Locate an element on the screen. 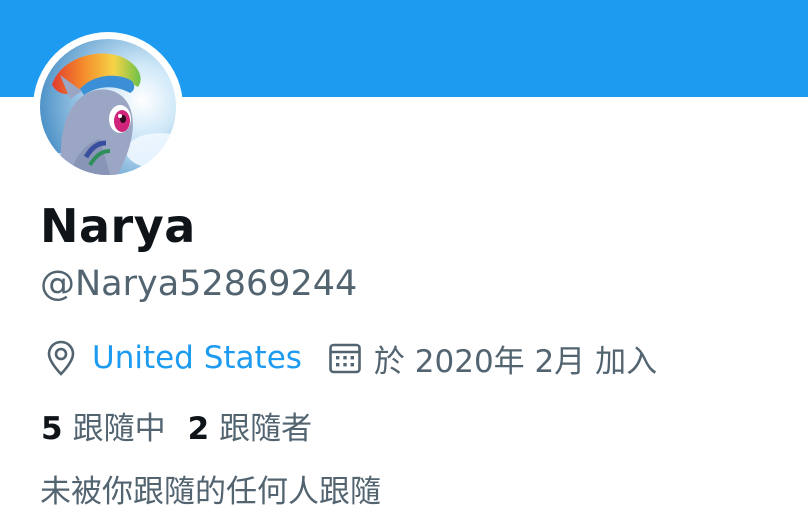 This screenshot has width=808, height=518. following-link: 5 跟隨中 is located at coordinates (103, 425).